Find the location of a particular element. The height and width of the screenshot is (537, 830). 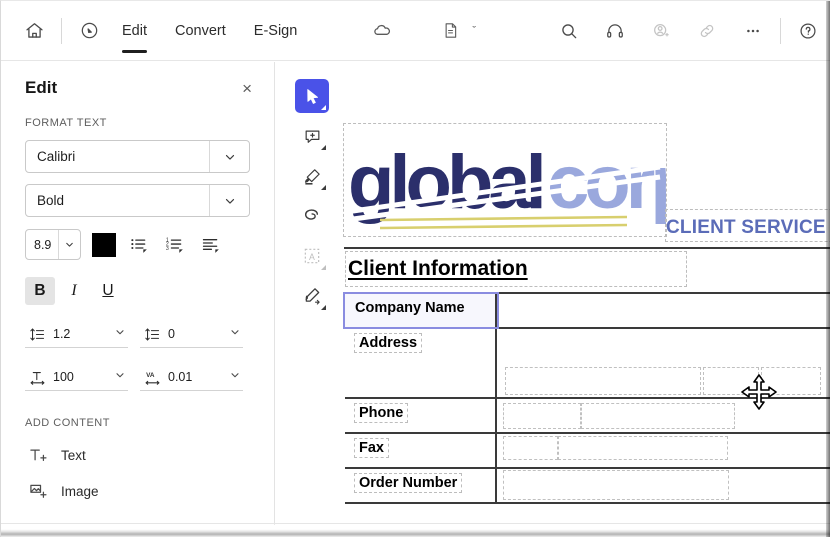

text-align-icon is located at coordinates (210, 245).